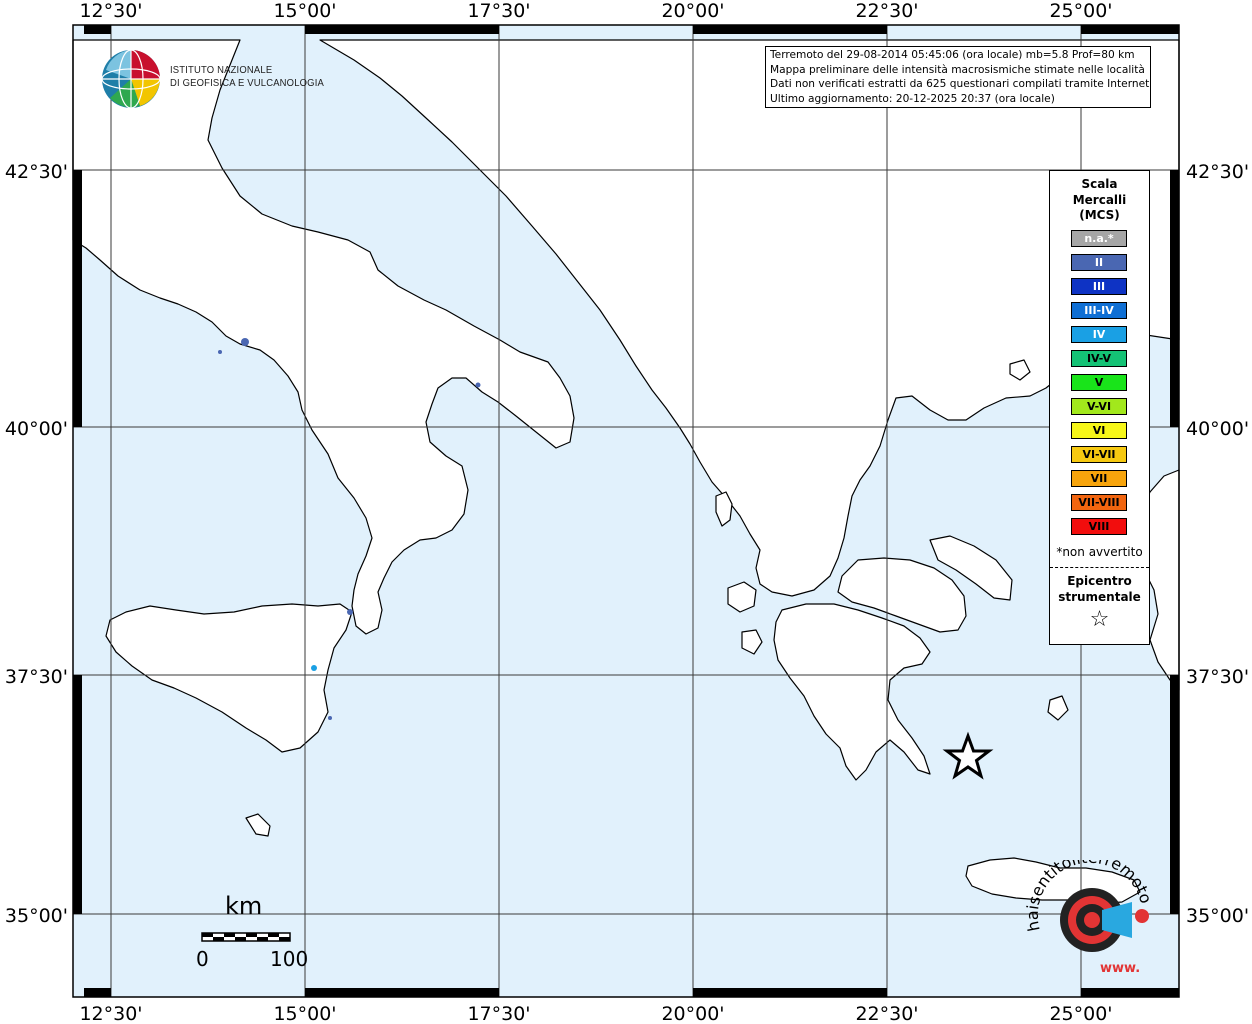  What do you see at coordinates (1099, 526) in the screenshot?
I see `legend-swatch: VIII` at bounding box center [1099, 526].